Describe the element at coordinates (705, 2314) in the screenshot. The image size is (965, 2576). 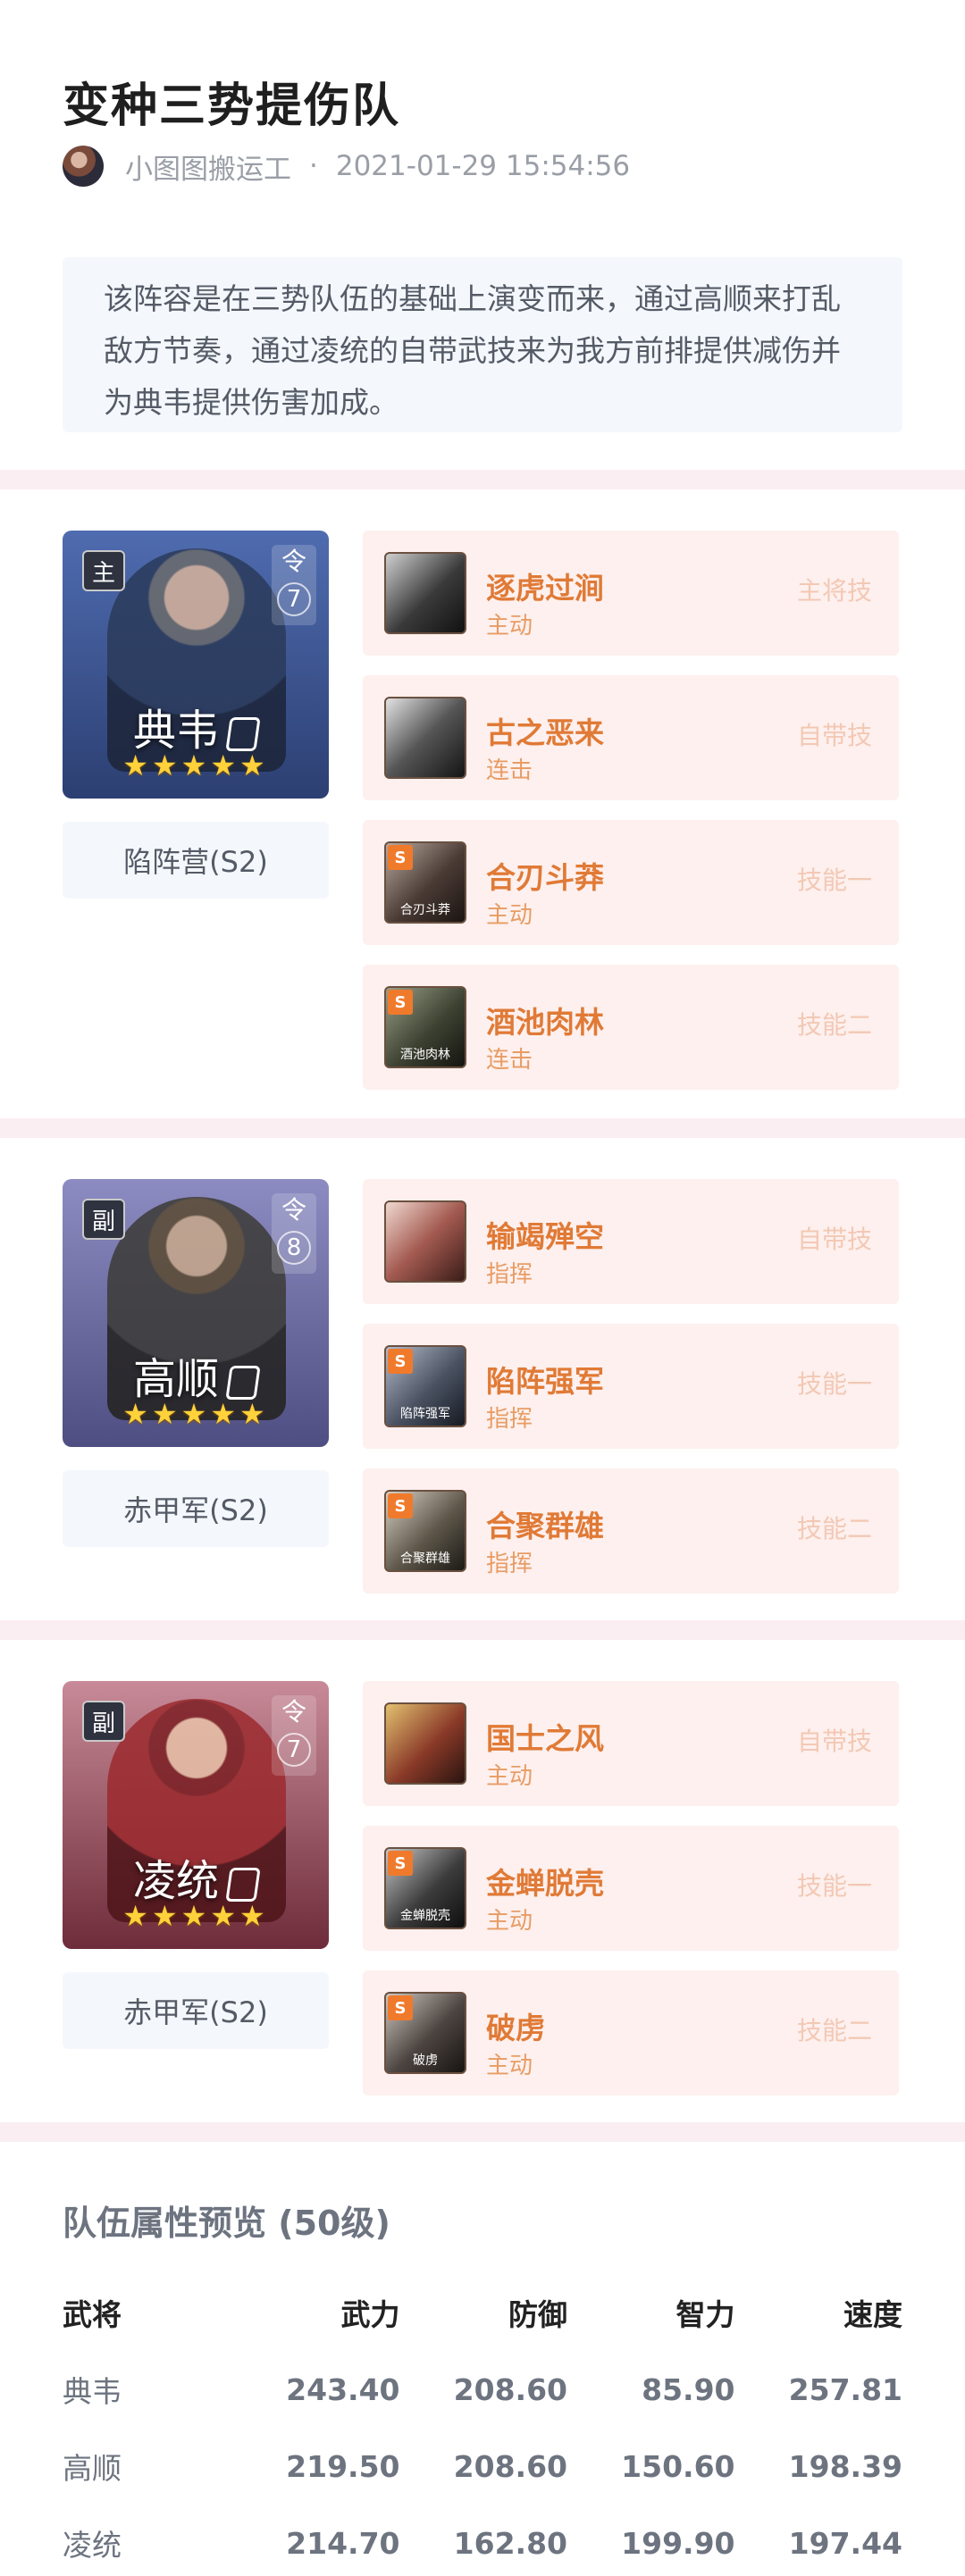
I see `header-intellect: 智力` at that location.